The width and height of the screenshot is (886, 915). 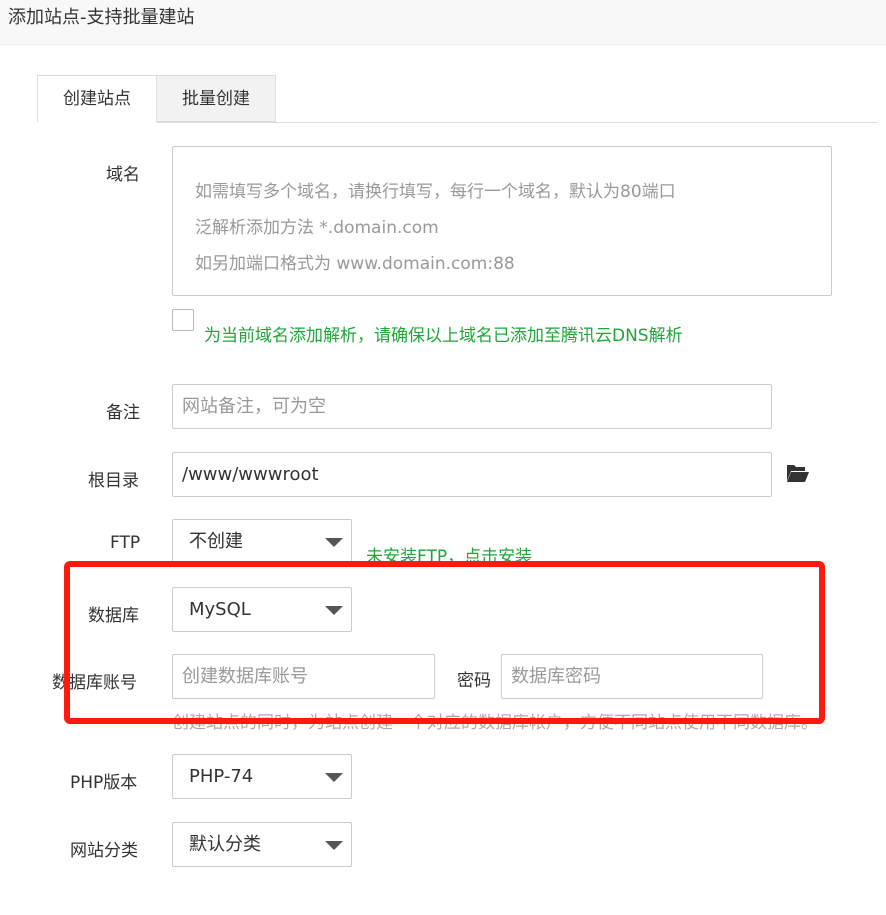 What do you see at coordinates (113, 481) in the screenshot?
I see `root-dir-label: 根目录` at bounding box center [113, 481].